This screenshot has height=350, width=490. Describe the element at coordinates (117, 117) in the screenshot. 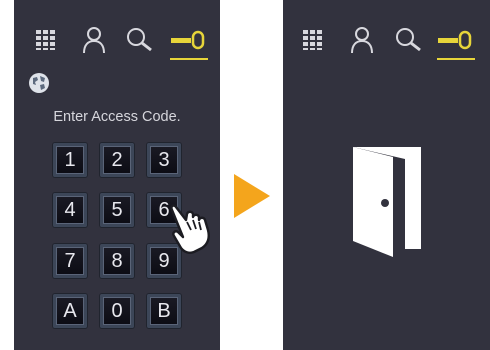

I see `prompt-text: Enter Access Code.` at that location.